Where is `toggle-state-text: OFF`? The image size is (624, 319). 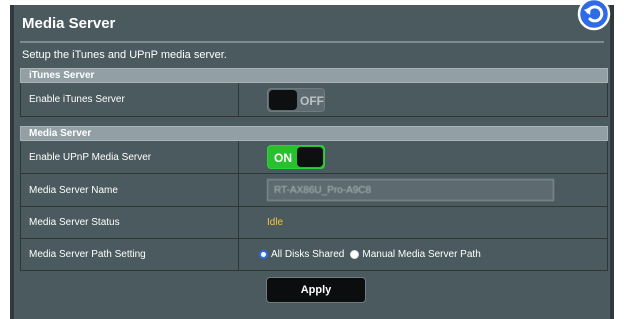 toggle-state-text: OFF is located at coordinates (312, 100).